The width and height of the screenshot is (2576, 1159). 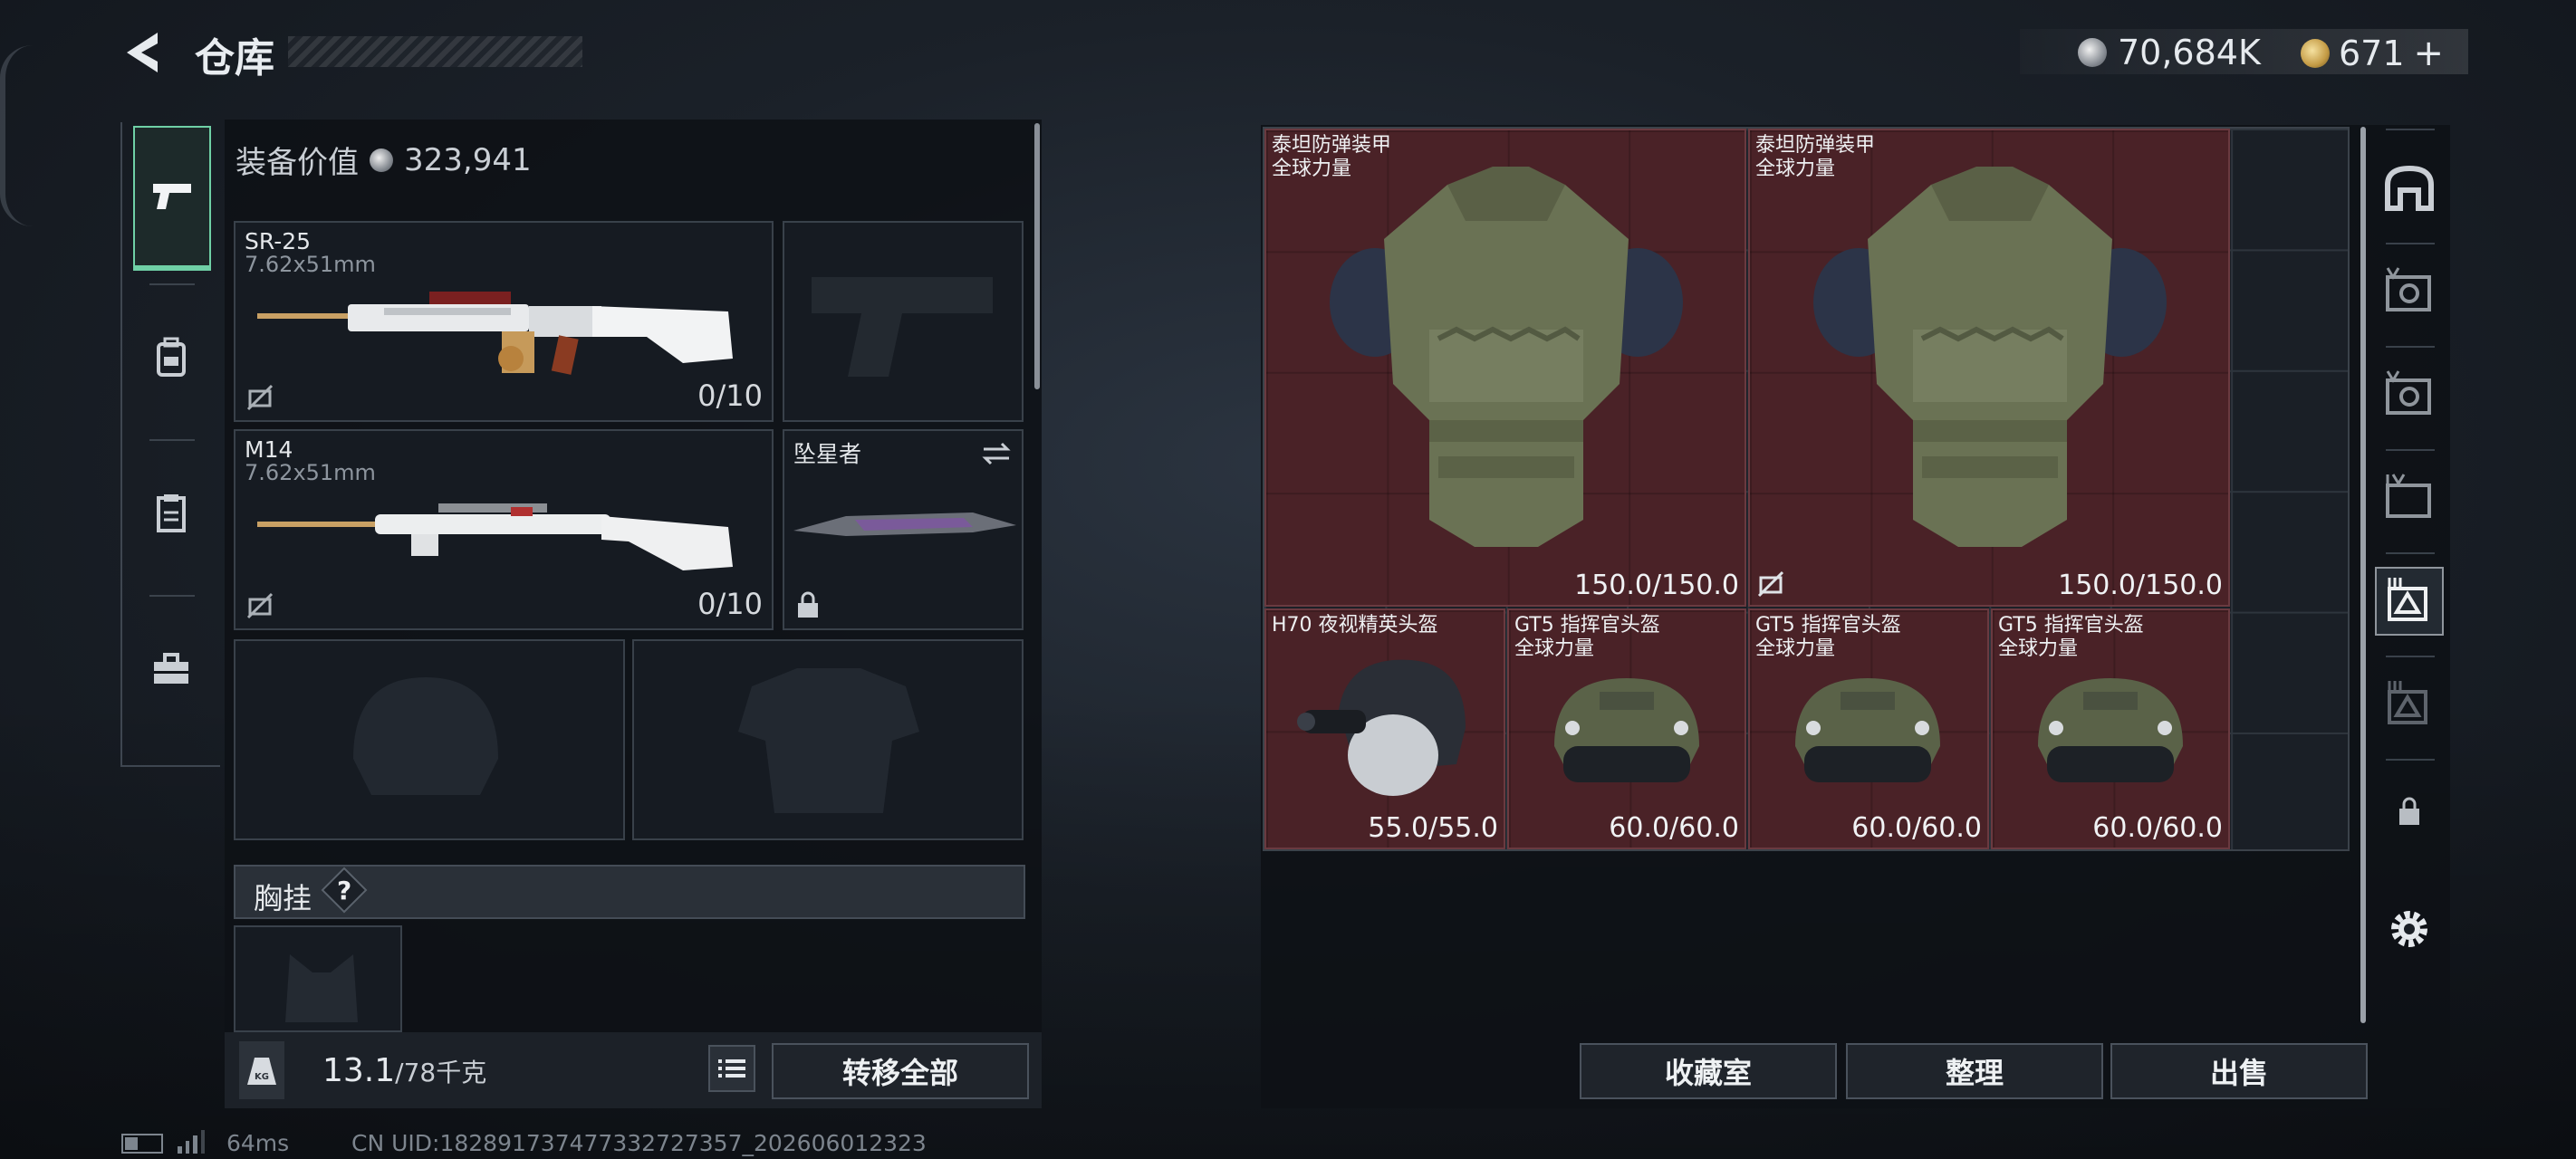 What do you see at coordinates (2315, 54) in the screenshot?
I see `gold-coin-icon` at bounding box center [2315, 54].